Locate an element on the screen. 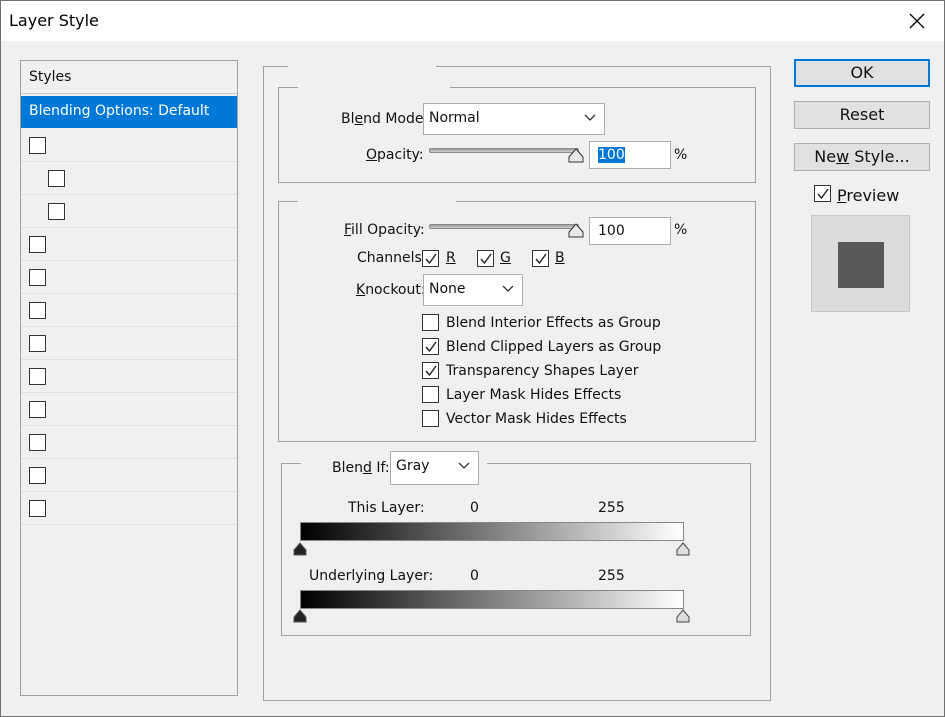 The image size is (945, 717). layer-mask-hides-checkbox is located at coordinates (430, 394).